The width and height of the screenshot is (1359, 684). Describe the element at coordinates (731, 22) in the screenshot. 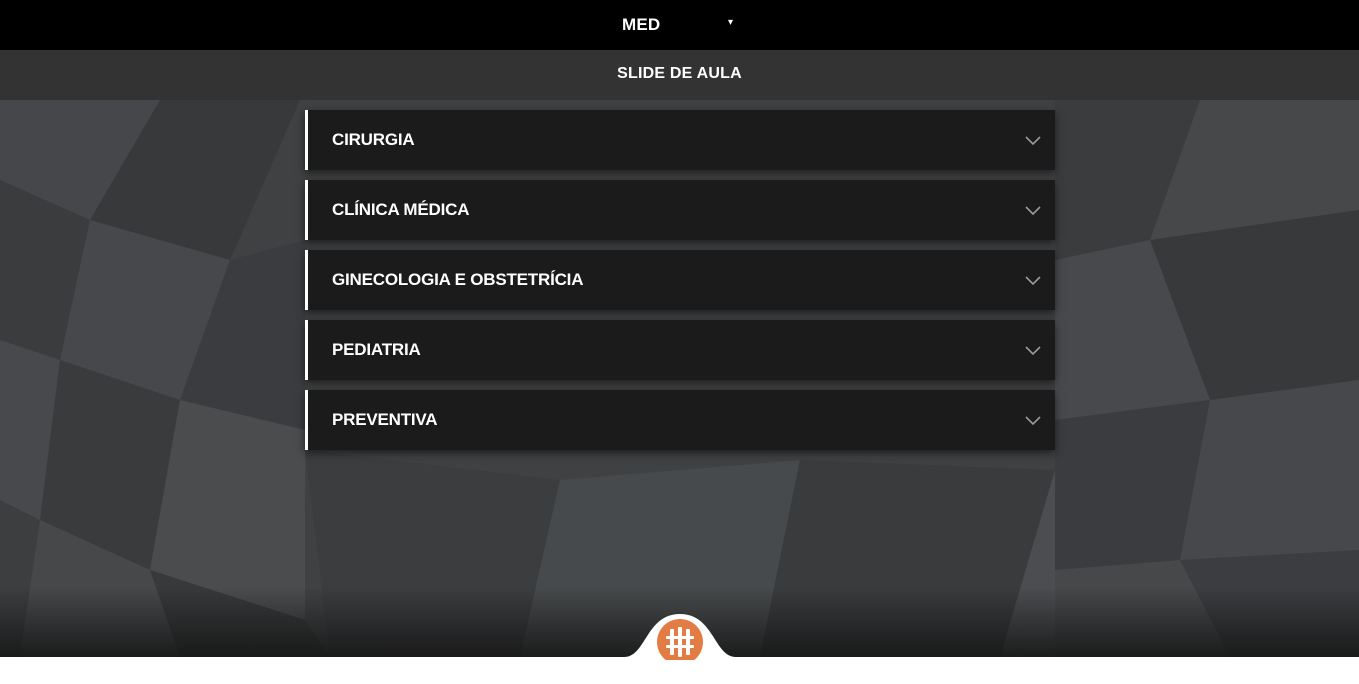

I see `dropdown-caret-icon: ▾` at that location.